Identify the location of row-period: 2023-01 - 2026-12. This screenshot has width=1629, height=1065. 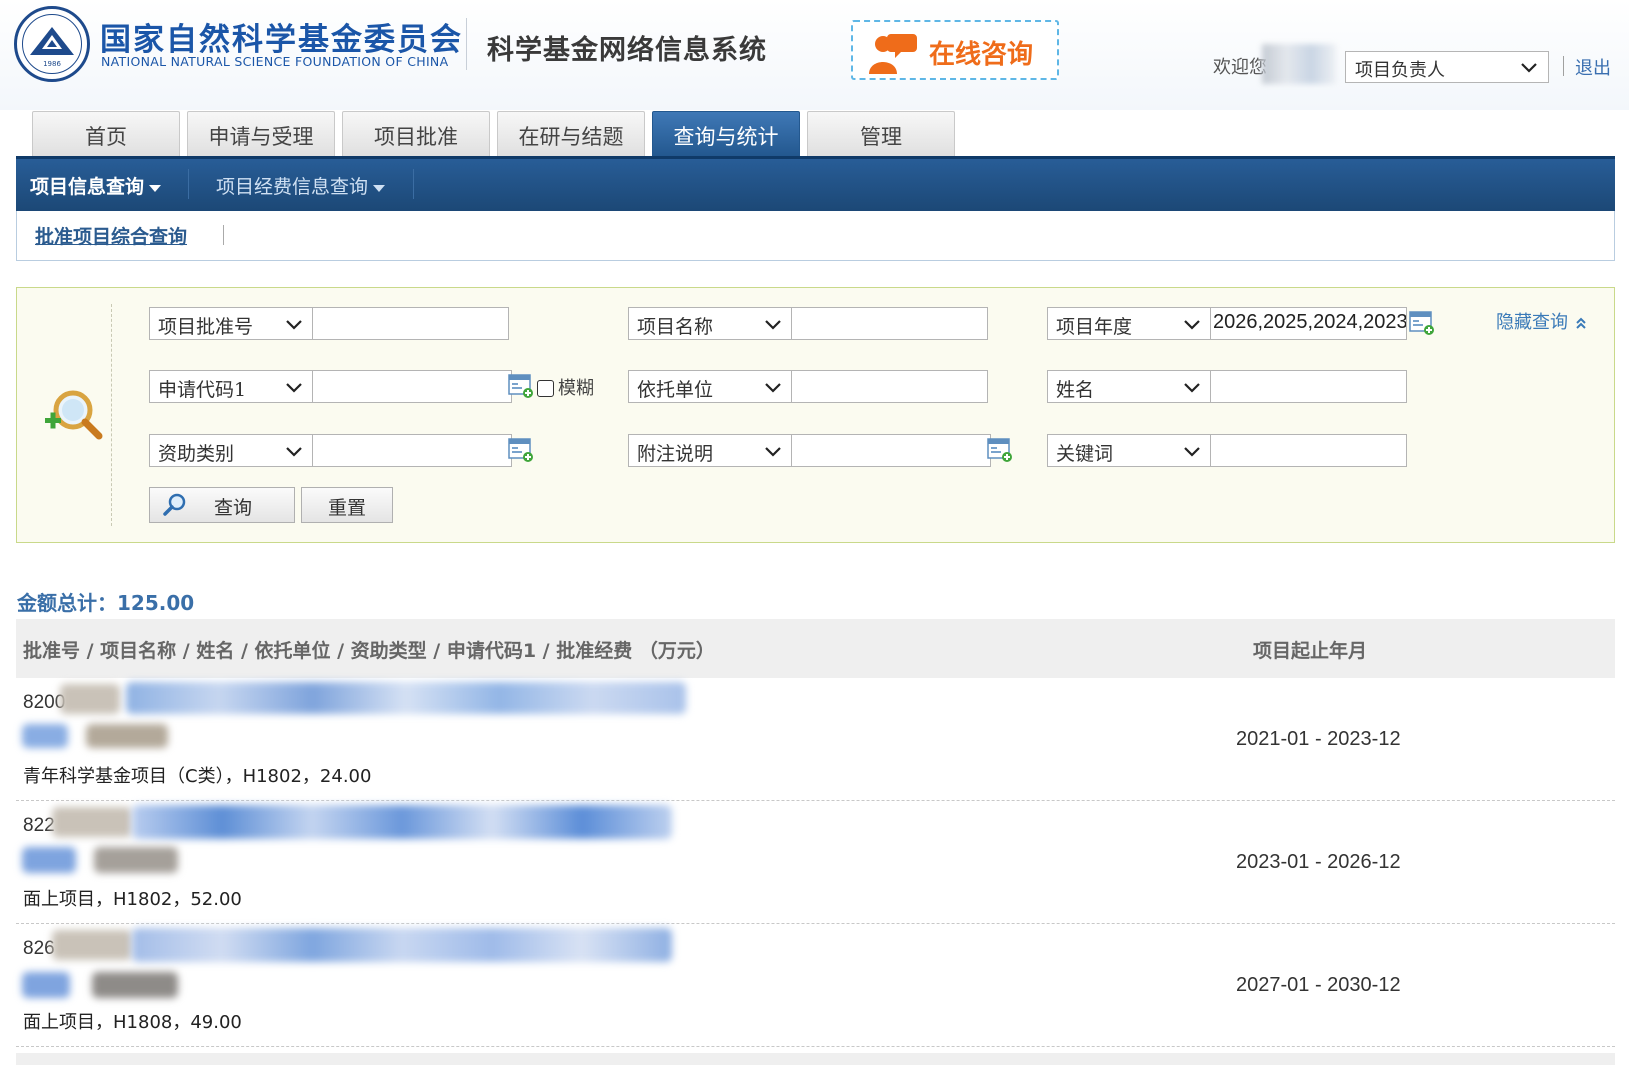
(1318, 862).